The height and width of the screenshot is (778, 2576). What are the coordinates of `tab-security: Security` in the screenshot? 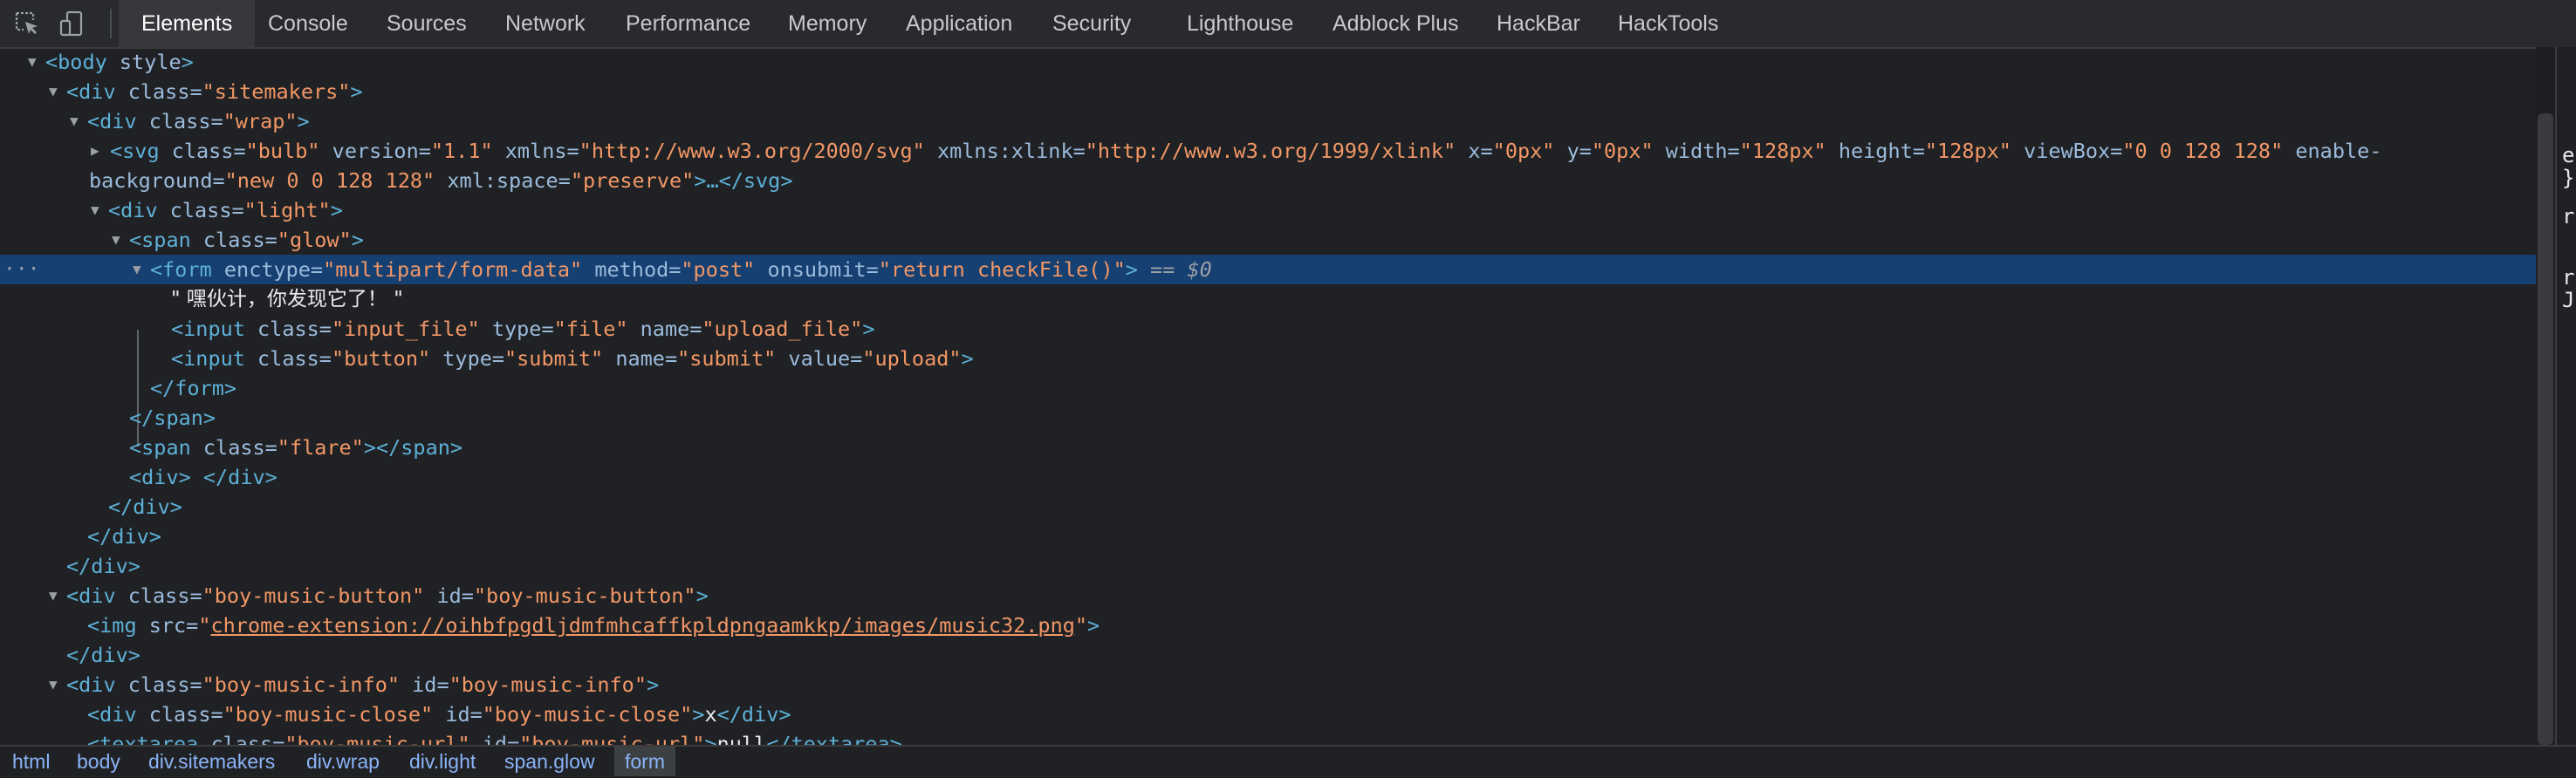 It's located at (1092, 23).